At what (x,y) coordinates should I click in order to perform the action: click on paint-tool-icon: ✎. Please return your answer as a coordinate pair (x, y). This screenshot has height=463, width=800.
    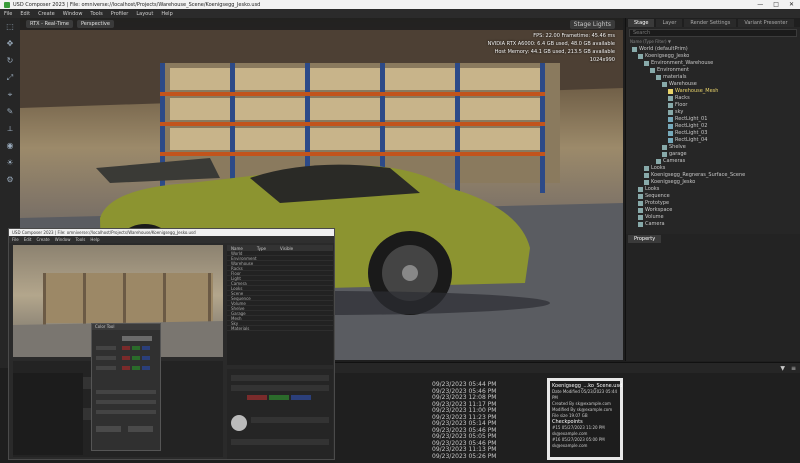
    Looking at the image, I should click on (10, 111).